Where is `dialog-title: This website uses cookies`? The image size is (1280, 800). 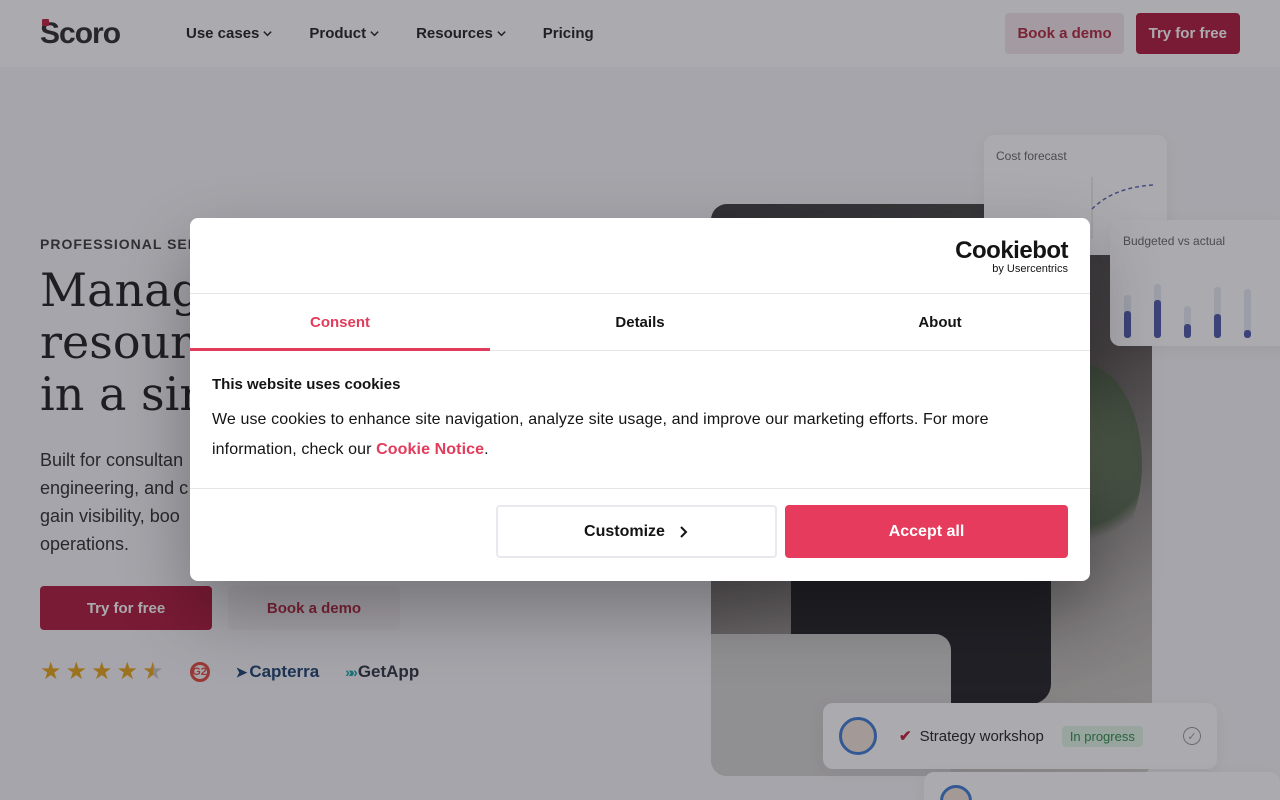
dialog-title: This website uses cookies is located at coordinates (306, 384).